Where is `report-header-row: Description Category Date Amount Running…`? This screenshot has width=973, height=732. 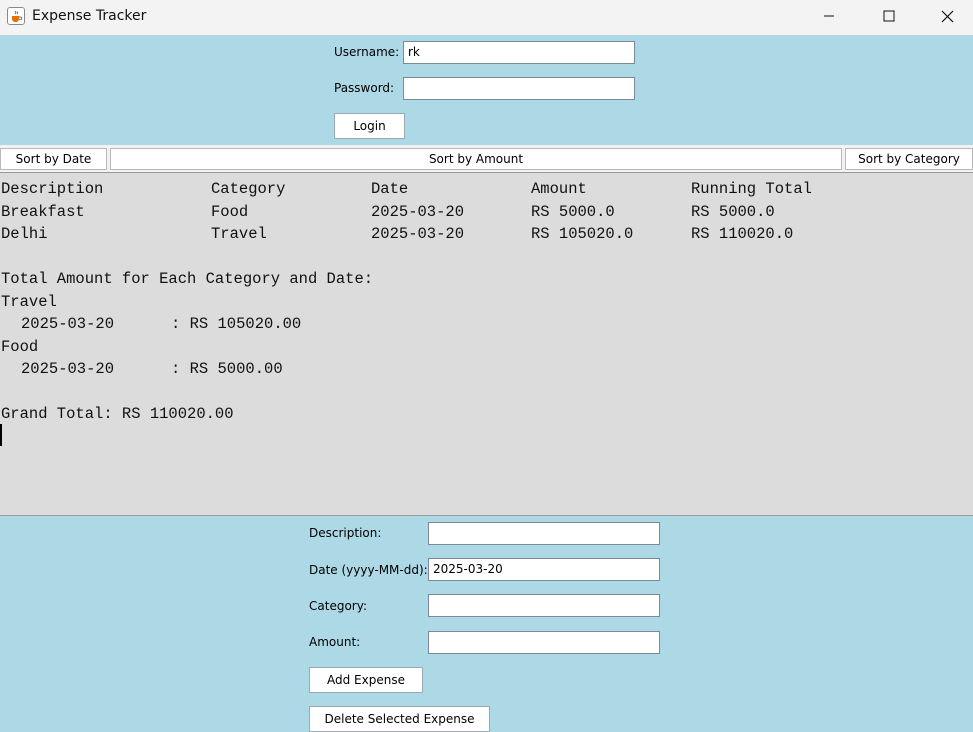
report-header-row: Description Category Date Amount Running… is located at coordinates (406, 189).